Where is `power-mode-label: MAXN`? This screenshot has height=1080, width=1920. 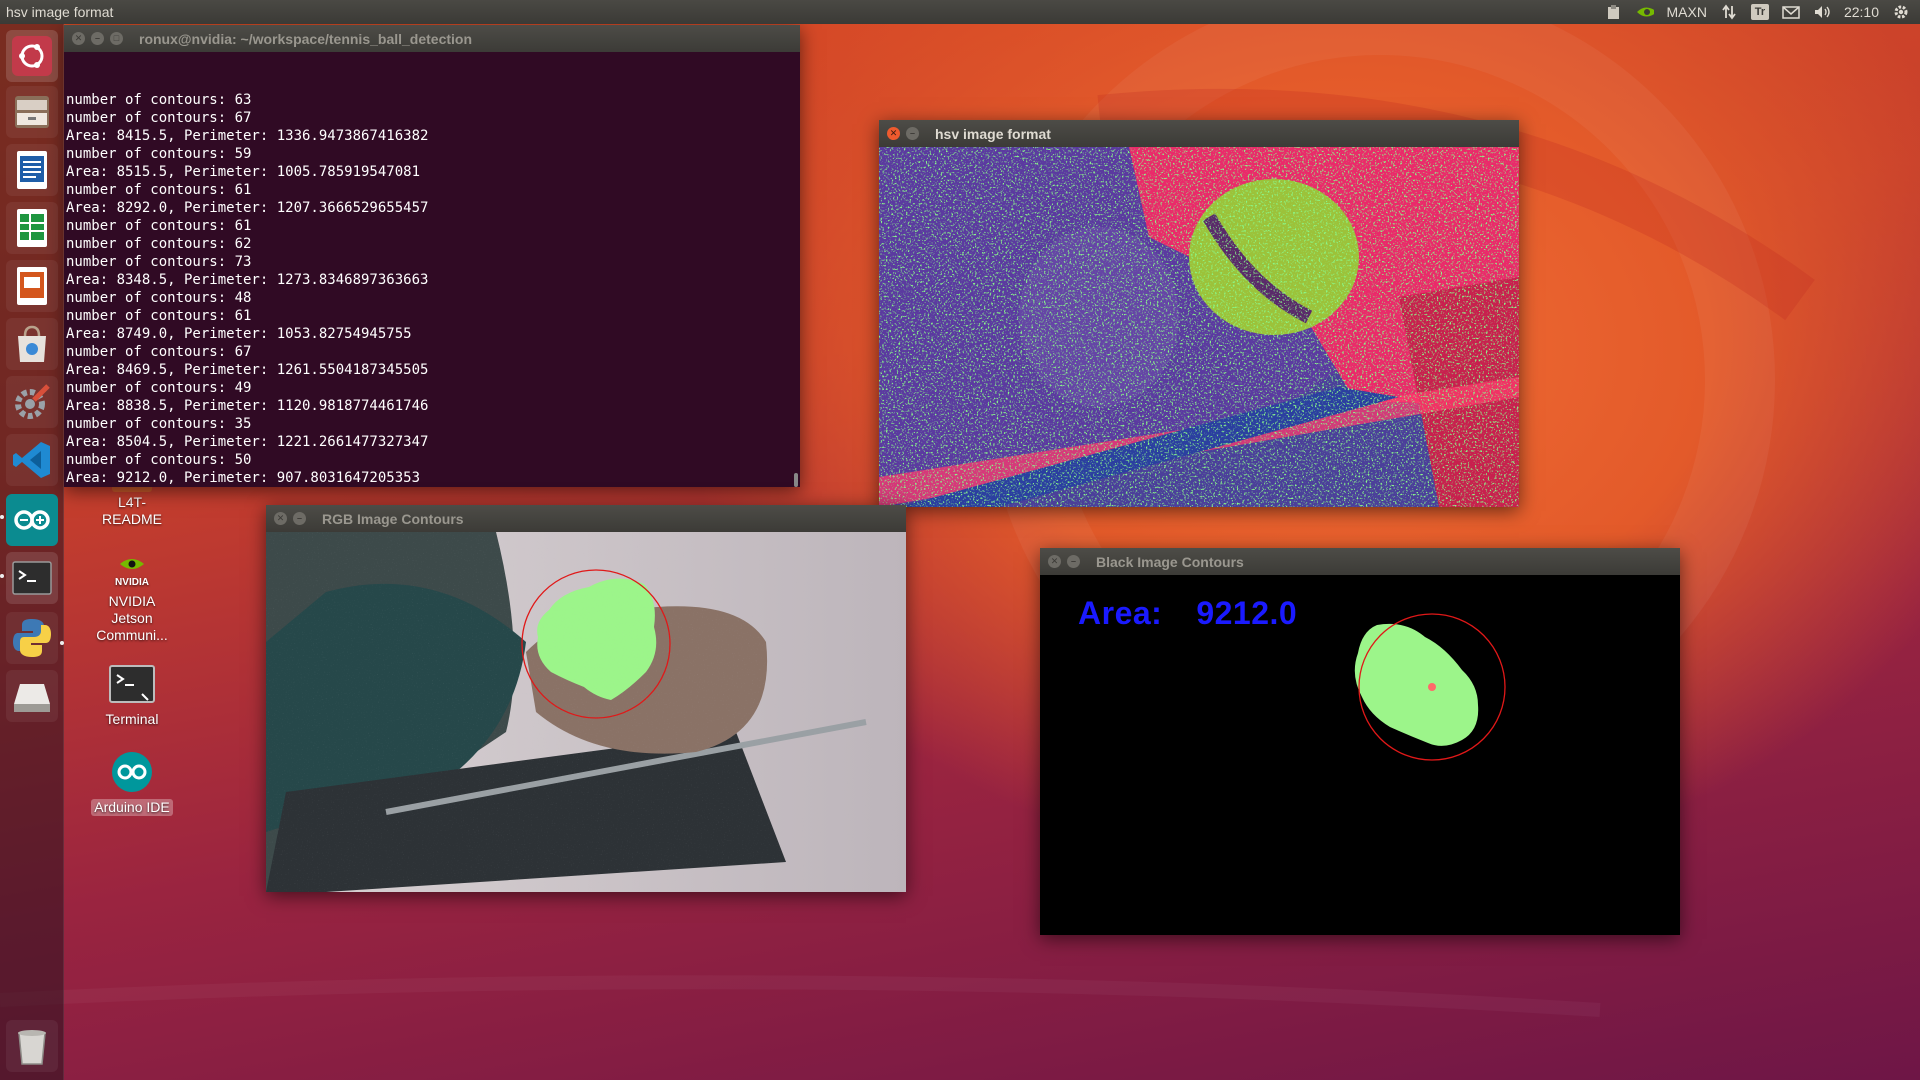 power-mode-label: MAXN is located at coordinates (1687, 12).